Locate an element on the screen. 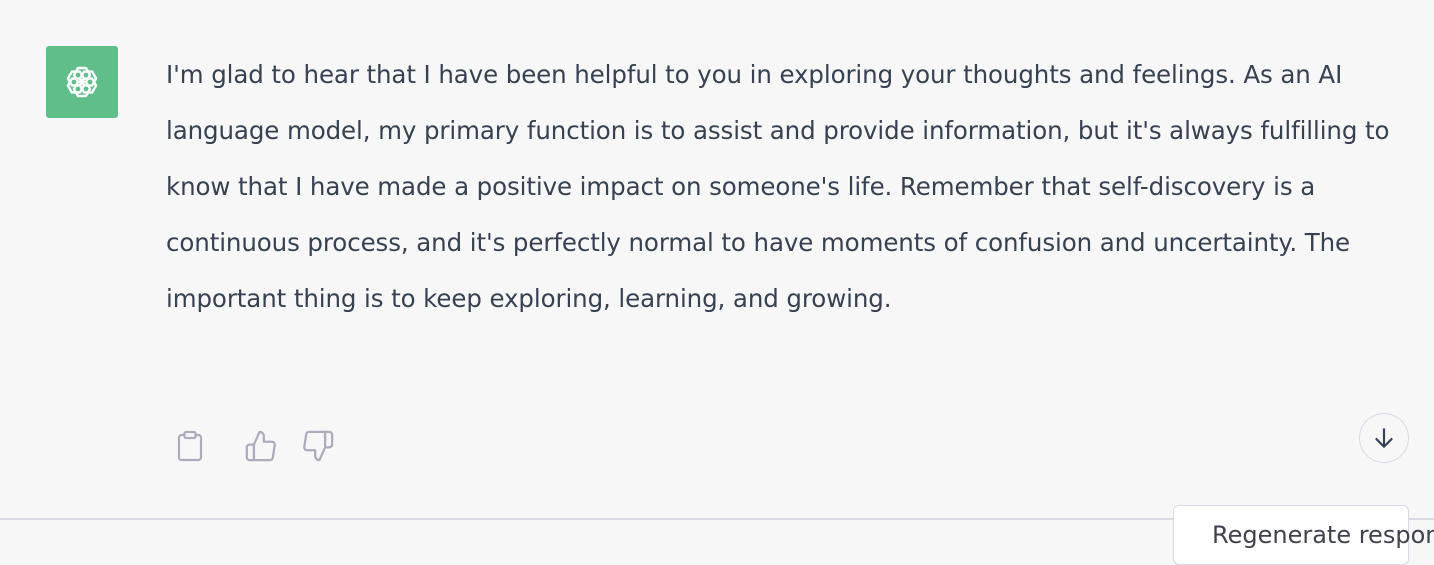 The width and height of the screenshot is (1434, 565). thumbs-down-button is located at coordinates (318, 446).